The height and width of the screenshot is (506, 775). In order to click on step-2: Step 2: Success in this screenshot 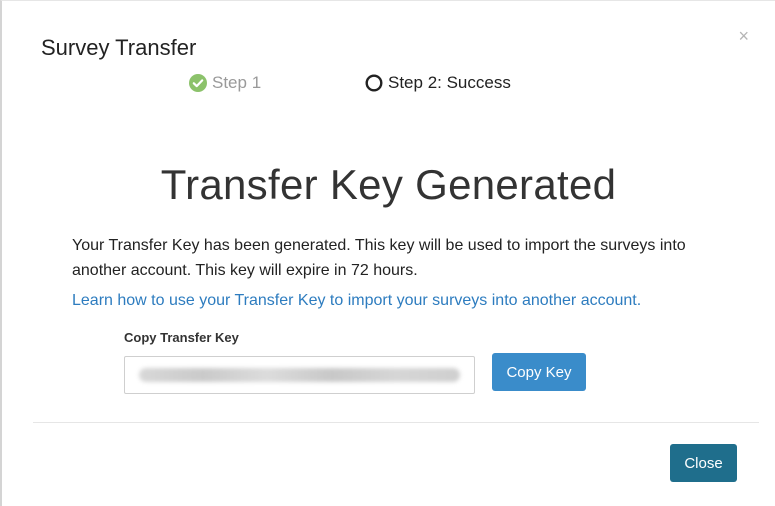, I will do `click(438, 83)`.